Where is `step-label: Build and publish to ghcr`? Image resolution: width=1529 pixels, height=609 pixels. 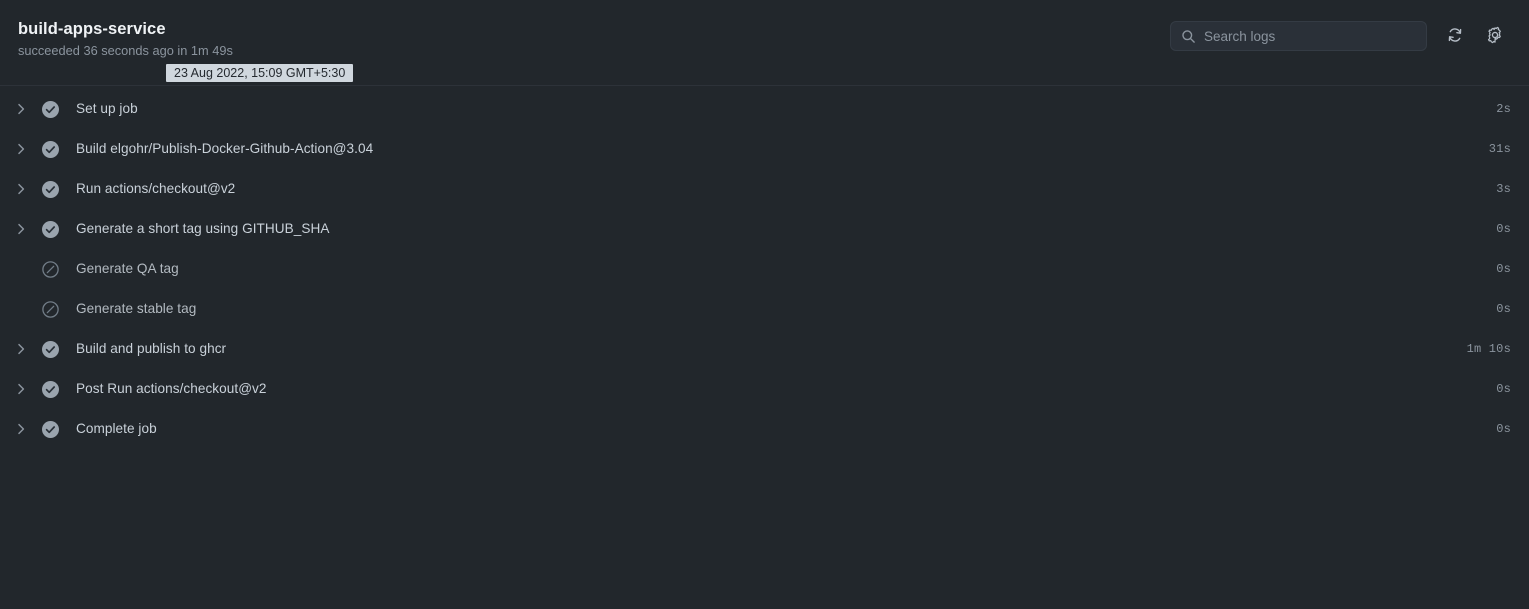 step-label: Build and publish to ghcr is located at coordinates (151, 348).